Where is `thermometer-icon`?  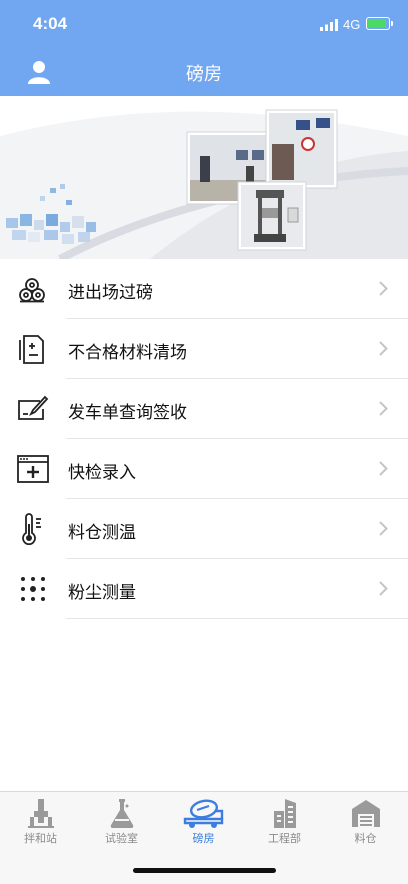 thermometer-icon is located at coordinates (31, 529).